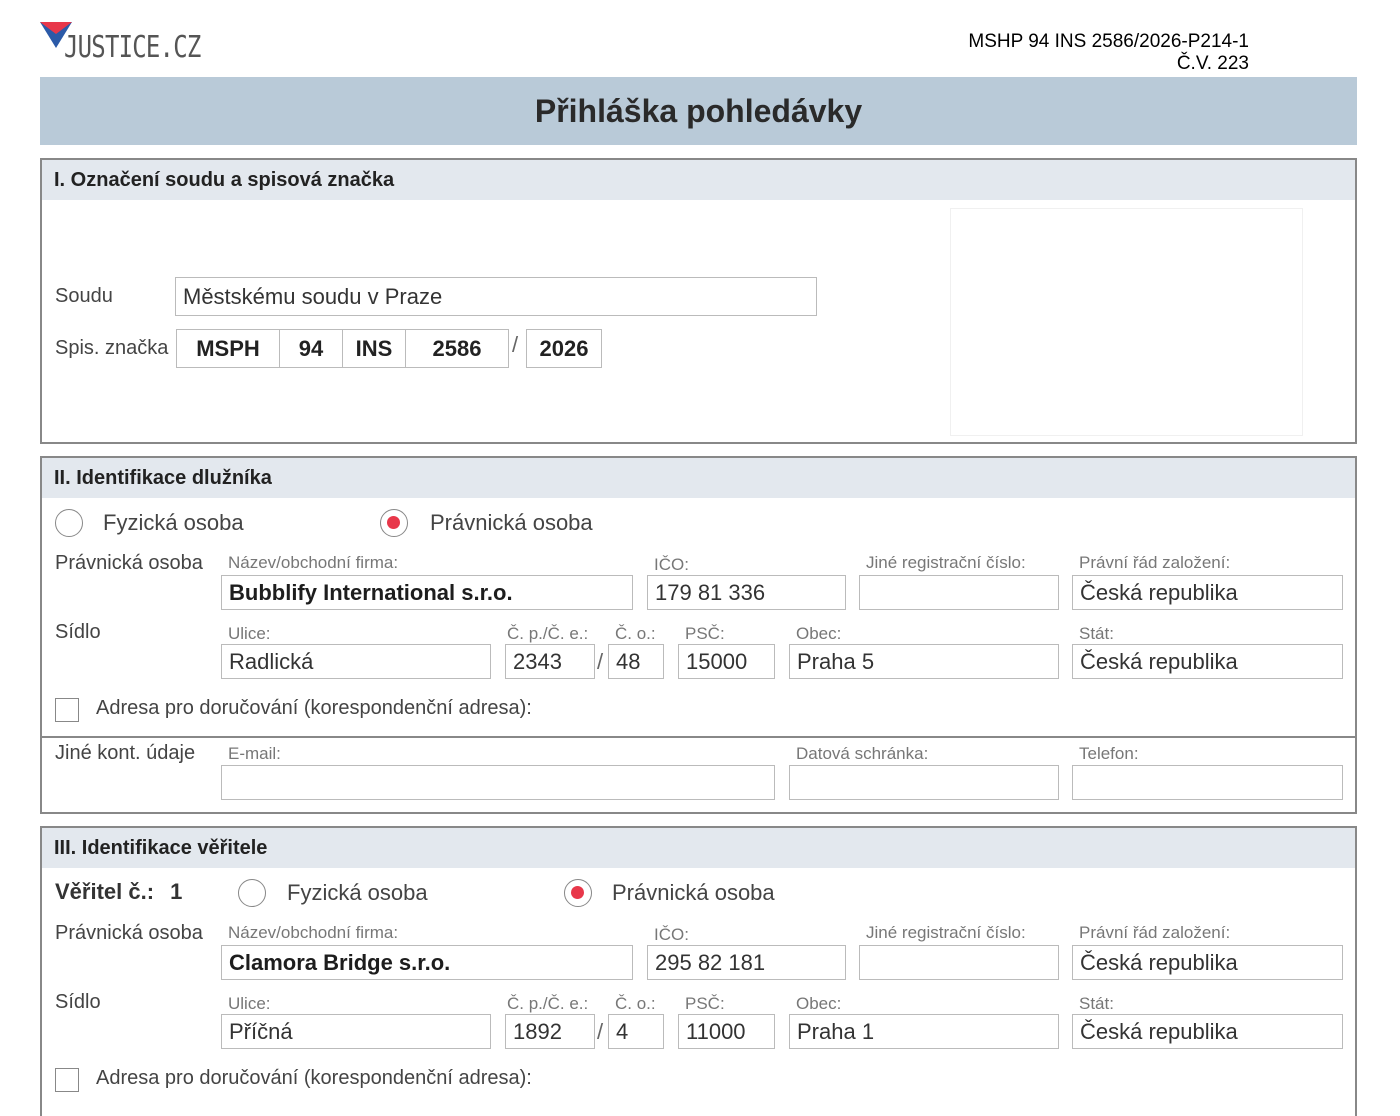  What do you see at coordinates (1207, 962) in the screenshot?
I see `creditor-legal-order-field: Česká republika` at bounding box center [1207, 962].